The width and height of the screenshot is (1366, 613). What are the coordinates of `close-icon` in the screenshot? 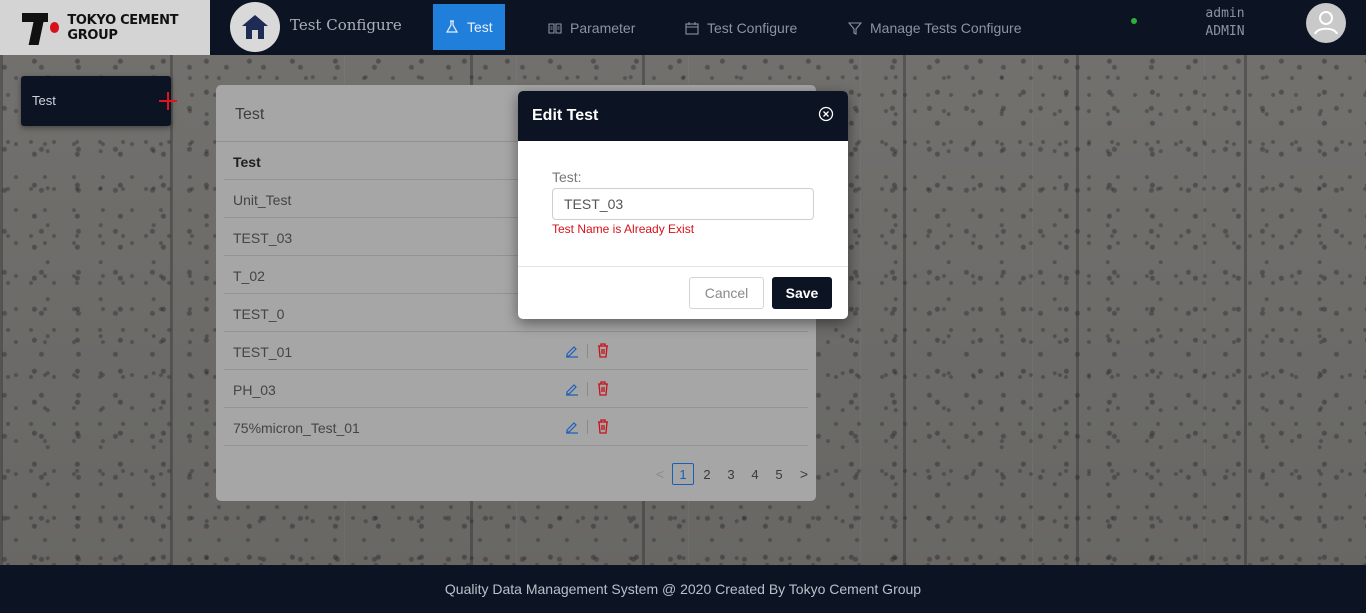 It's located at (826, 114).